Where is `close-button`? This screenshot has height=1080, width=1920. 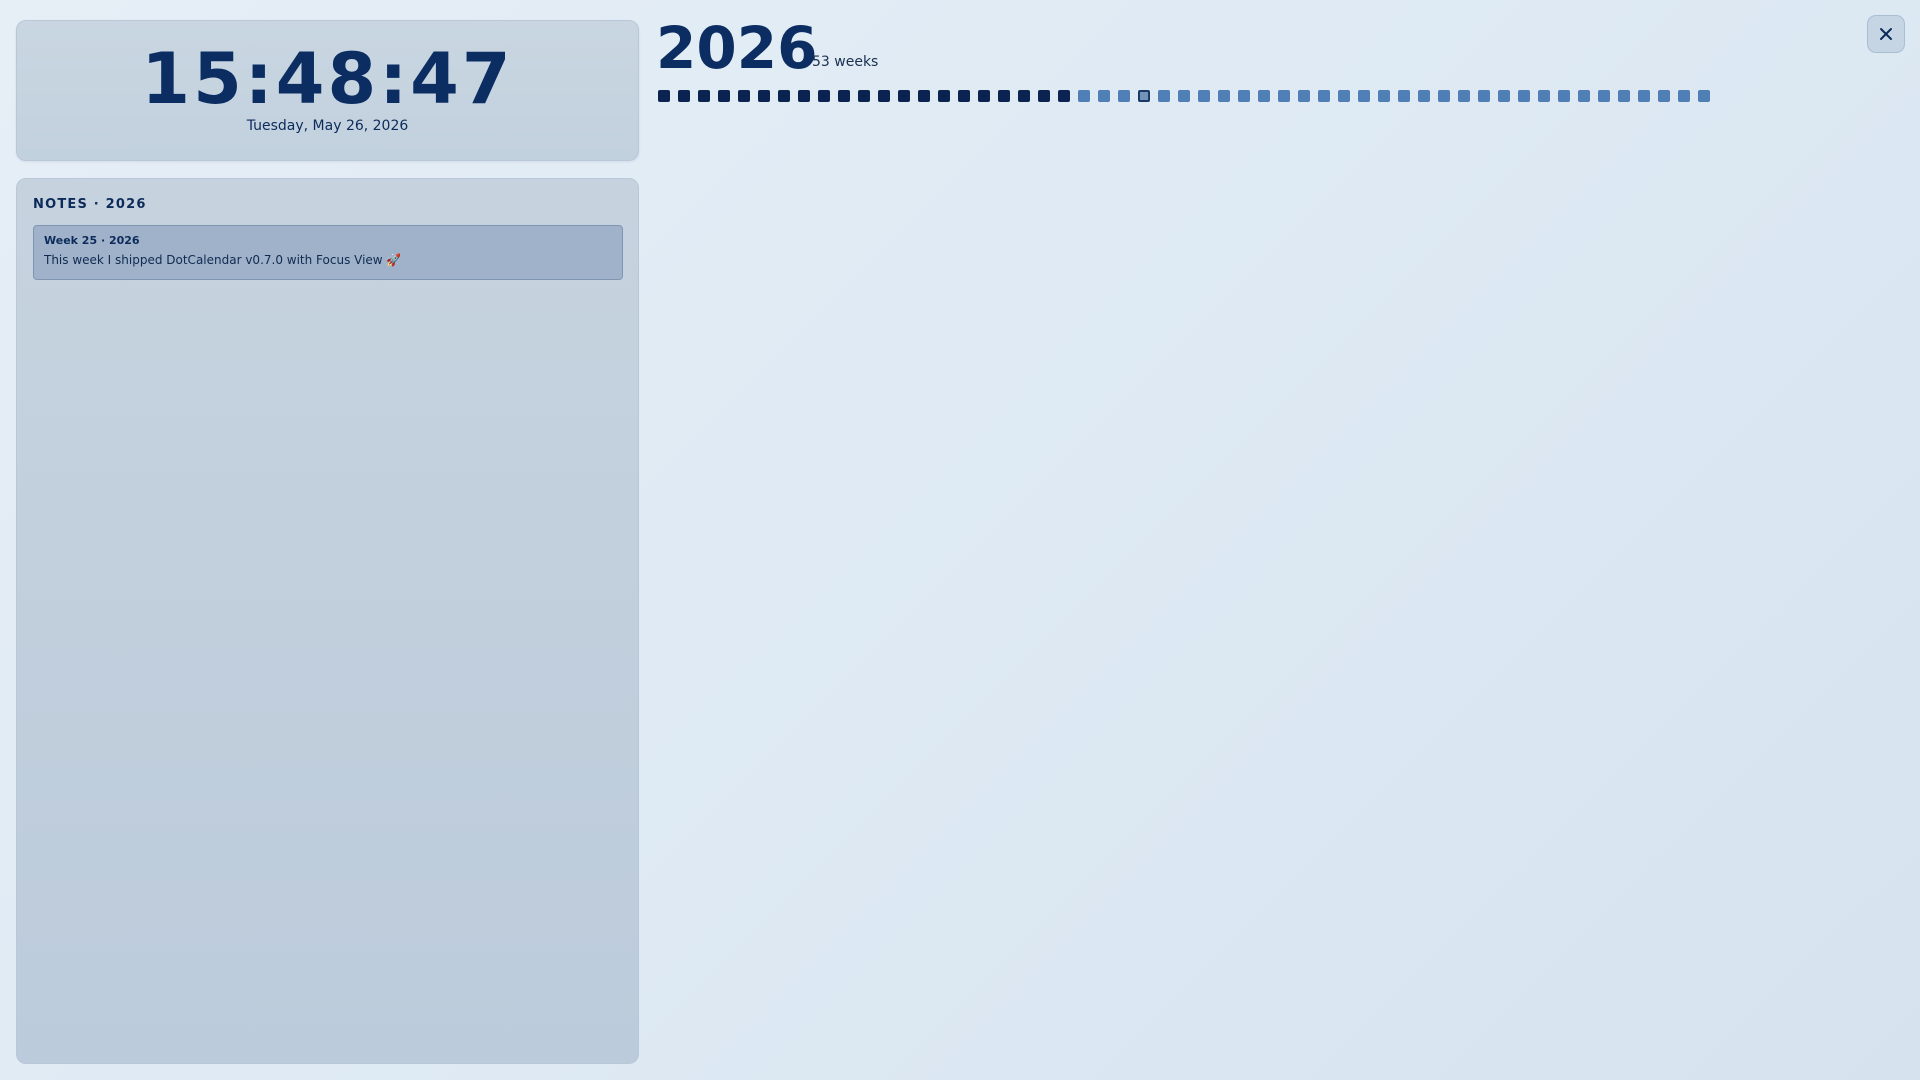 close-button is located at coordinates (1886, 34).